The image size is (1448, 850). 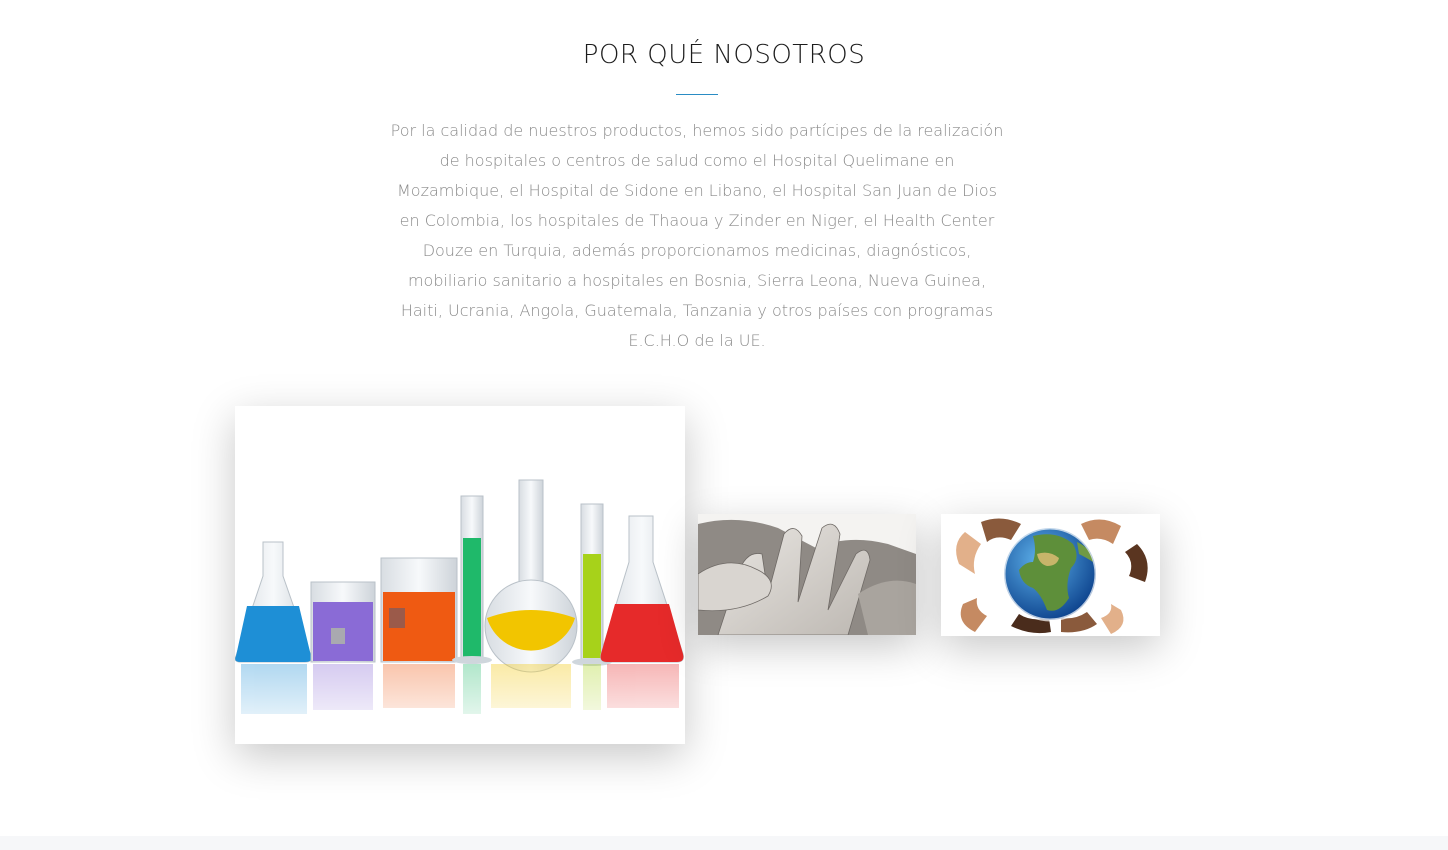 I want to click on laboratory-glassware-photo, so click(x=460, y=575).